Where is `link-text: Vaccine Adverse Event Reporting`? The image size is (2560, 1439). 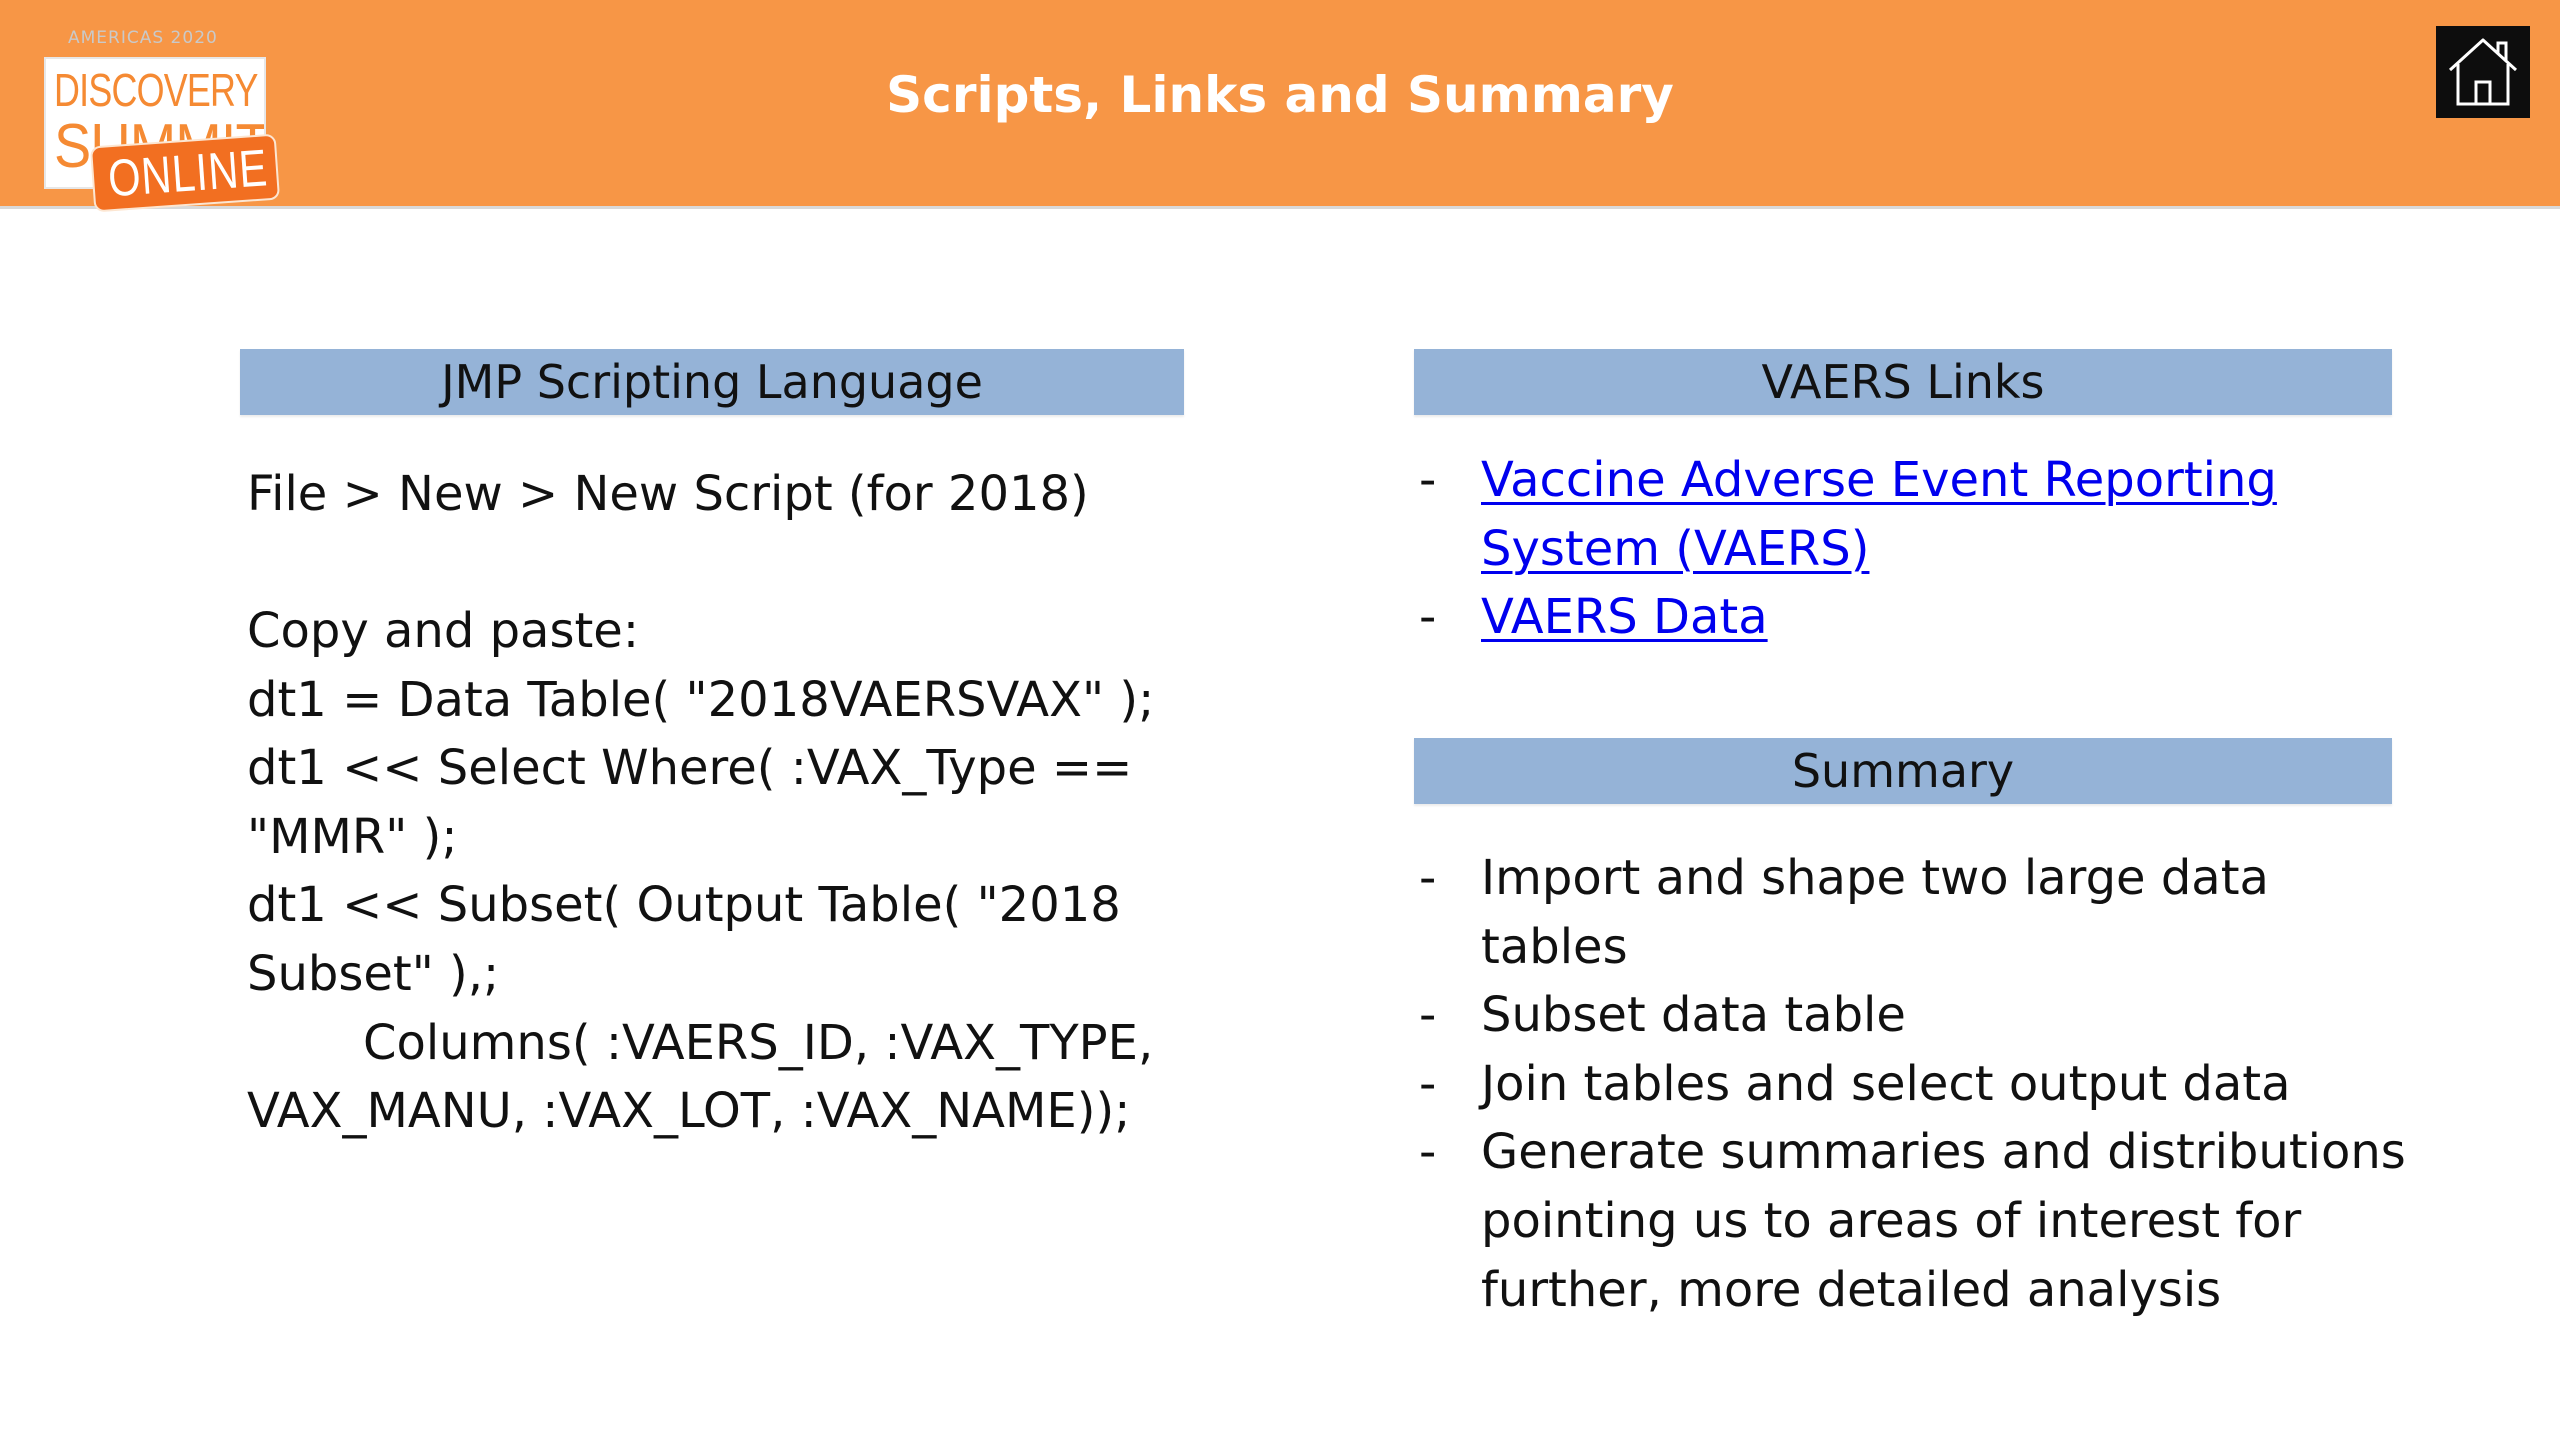 link-text: Vaccine Adverse Event Reporting is located at coordinates (1879, 480).